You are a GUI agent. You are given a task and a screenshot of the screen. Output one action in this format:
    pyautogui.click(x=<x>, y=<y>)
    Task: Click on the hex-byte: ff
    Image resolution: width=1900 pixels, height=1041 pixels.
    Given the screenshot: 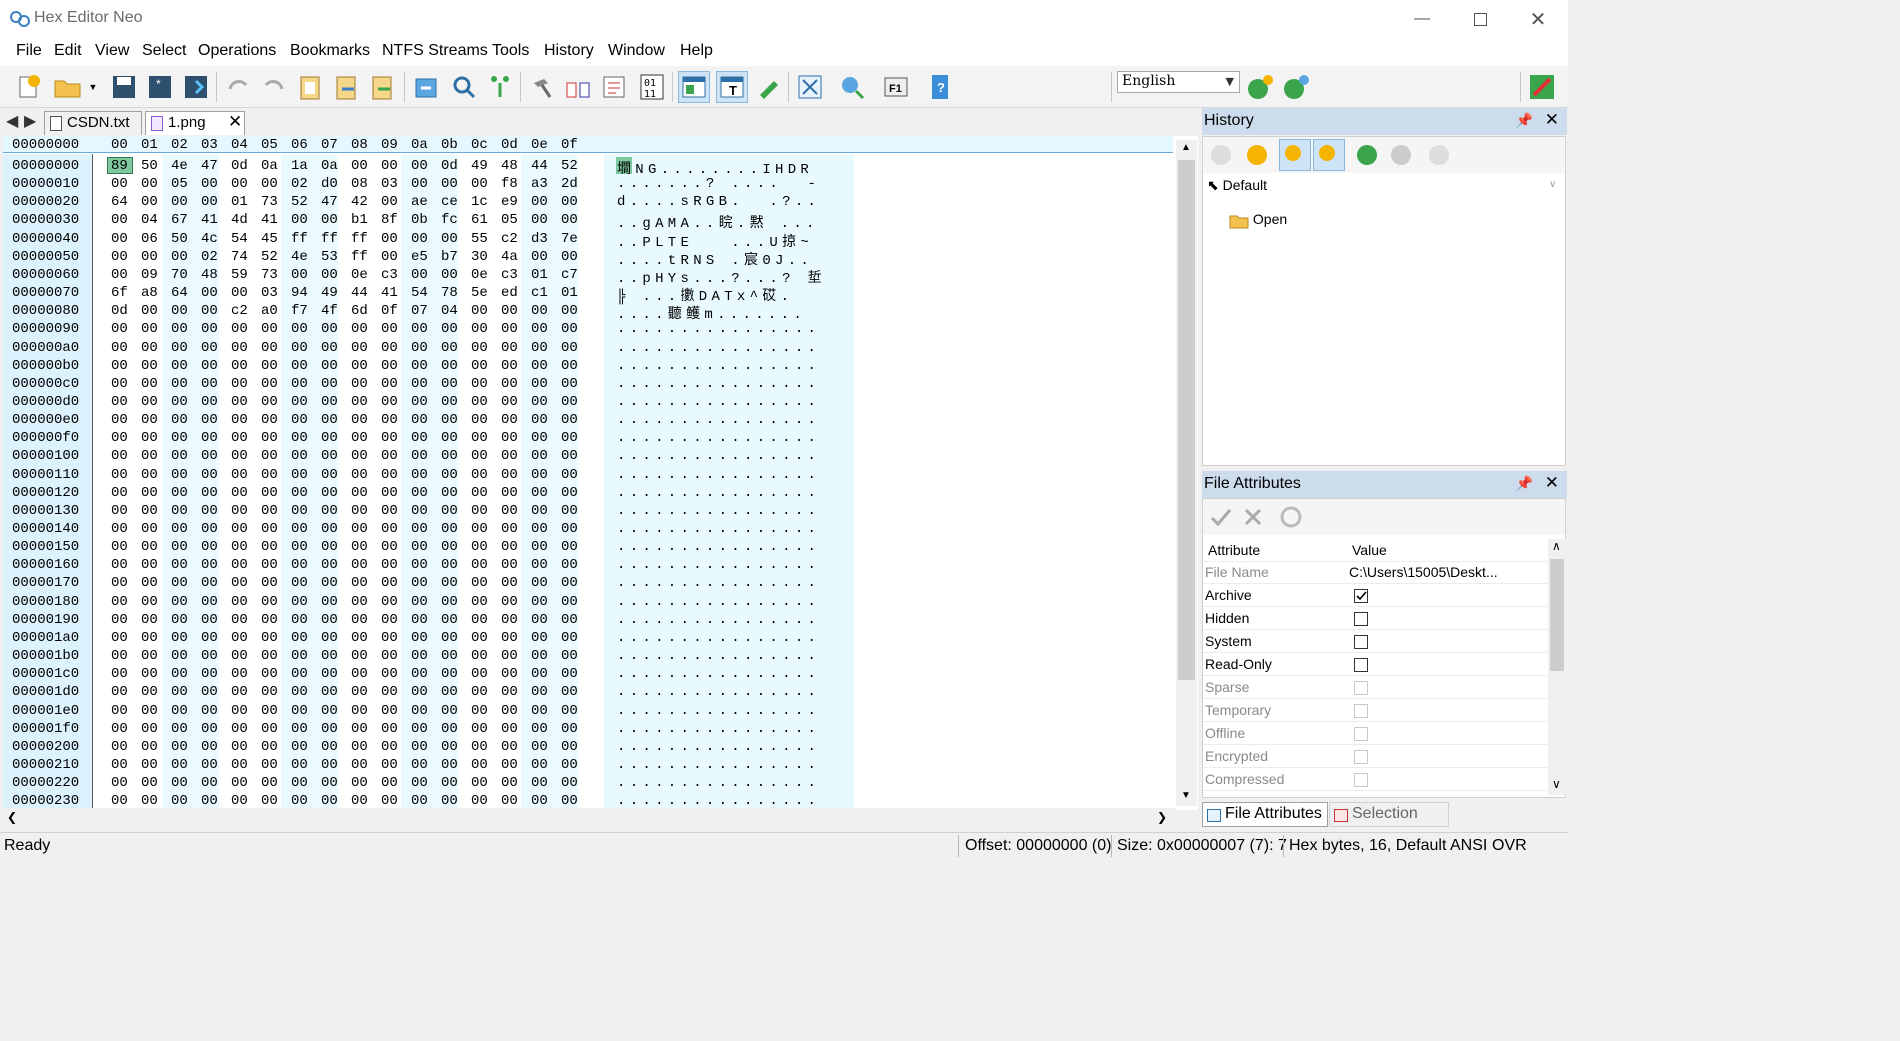 What is the action you would take?
    pyautogui.click(x=329, y=239)
    